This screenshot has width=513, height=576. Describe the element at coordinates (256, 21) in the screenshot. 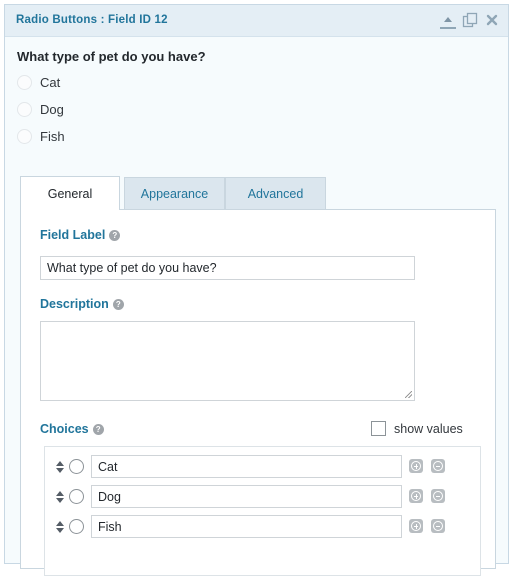

I see `field-titlebar: Radio Buttons : Field ID 12` at that location.